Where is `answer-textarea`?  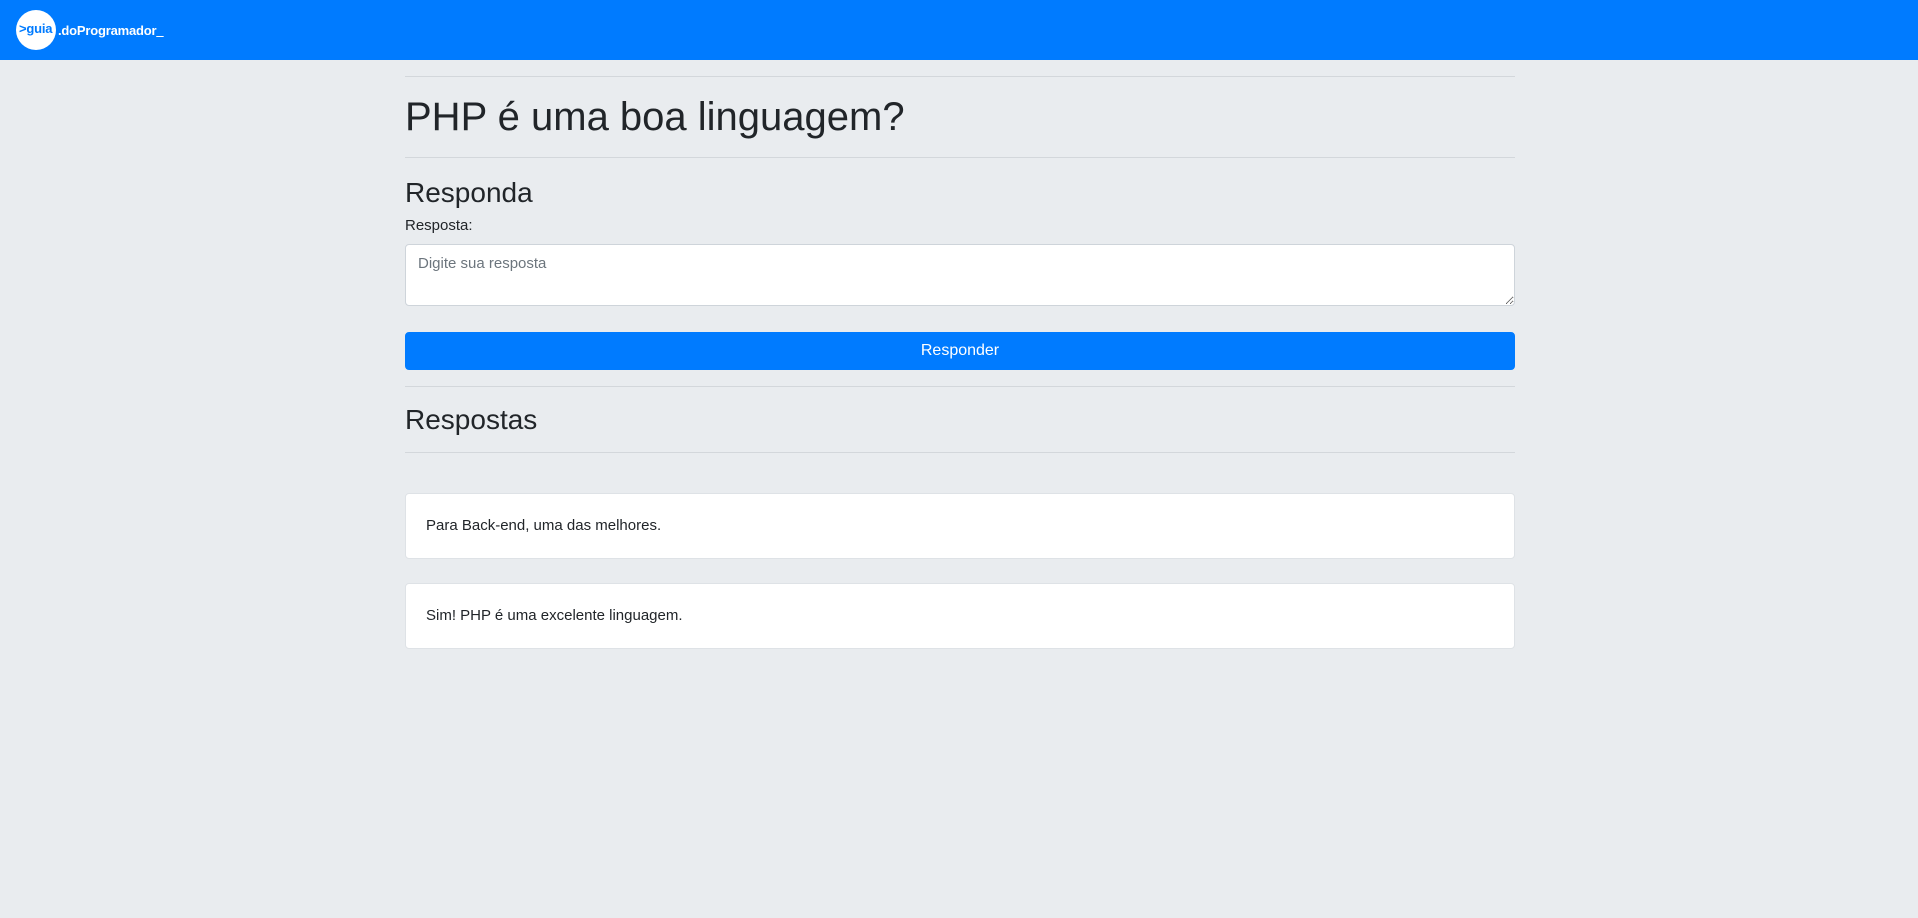 answer-textarea is located at coordinates (960, 275).